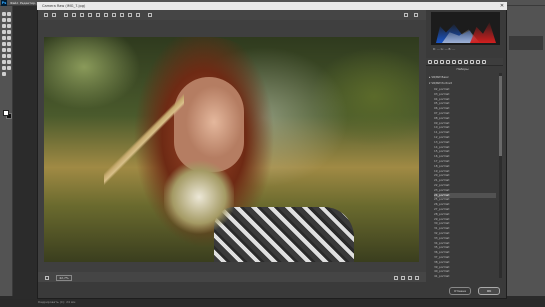 This screenshot has width=545, height=307. What do you see at coordinates (232, 277) in the screenshot?
I see `preview-bottom-bar` at bounding box center [232, 277].